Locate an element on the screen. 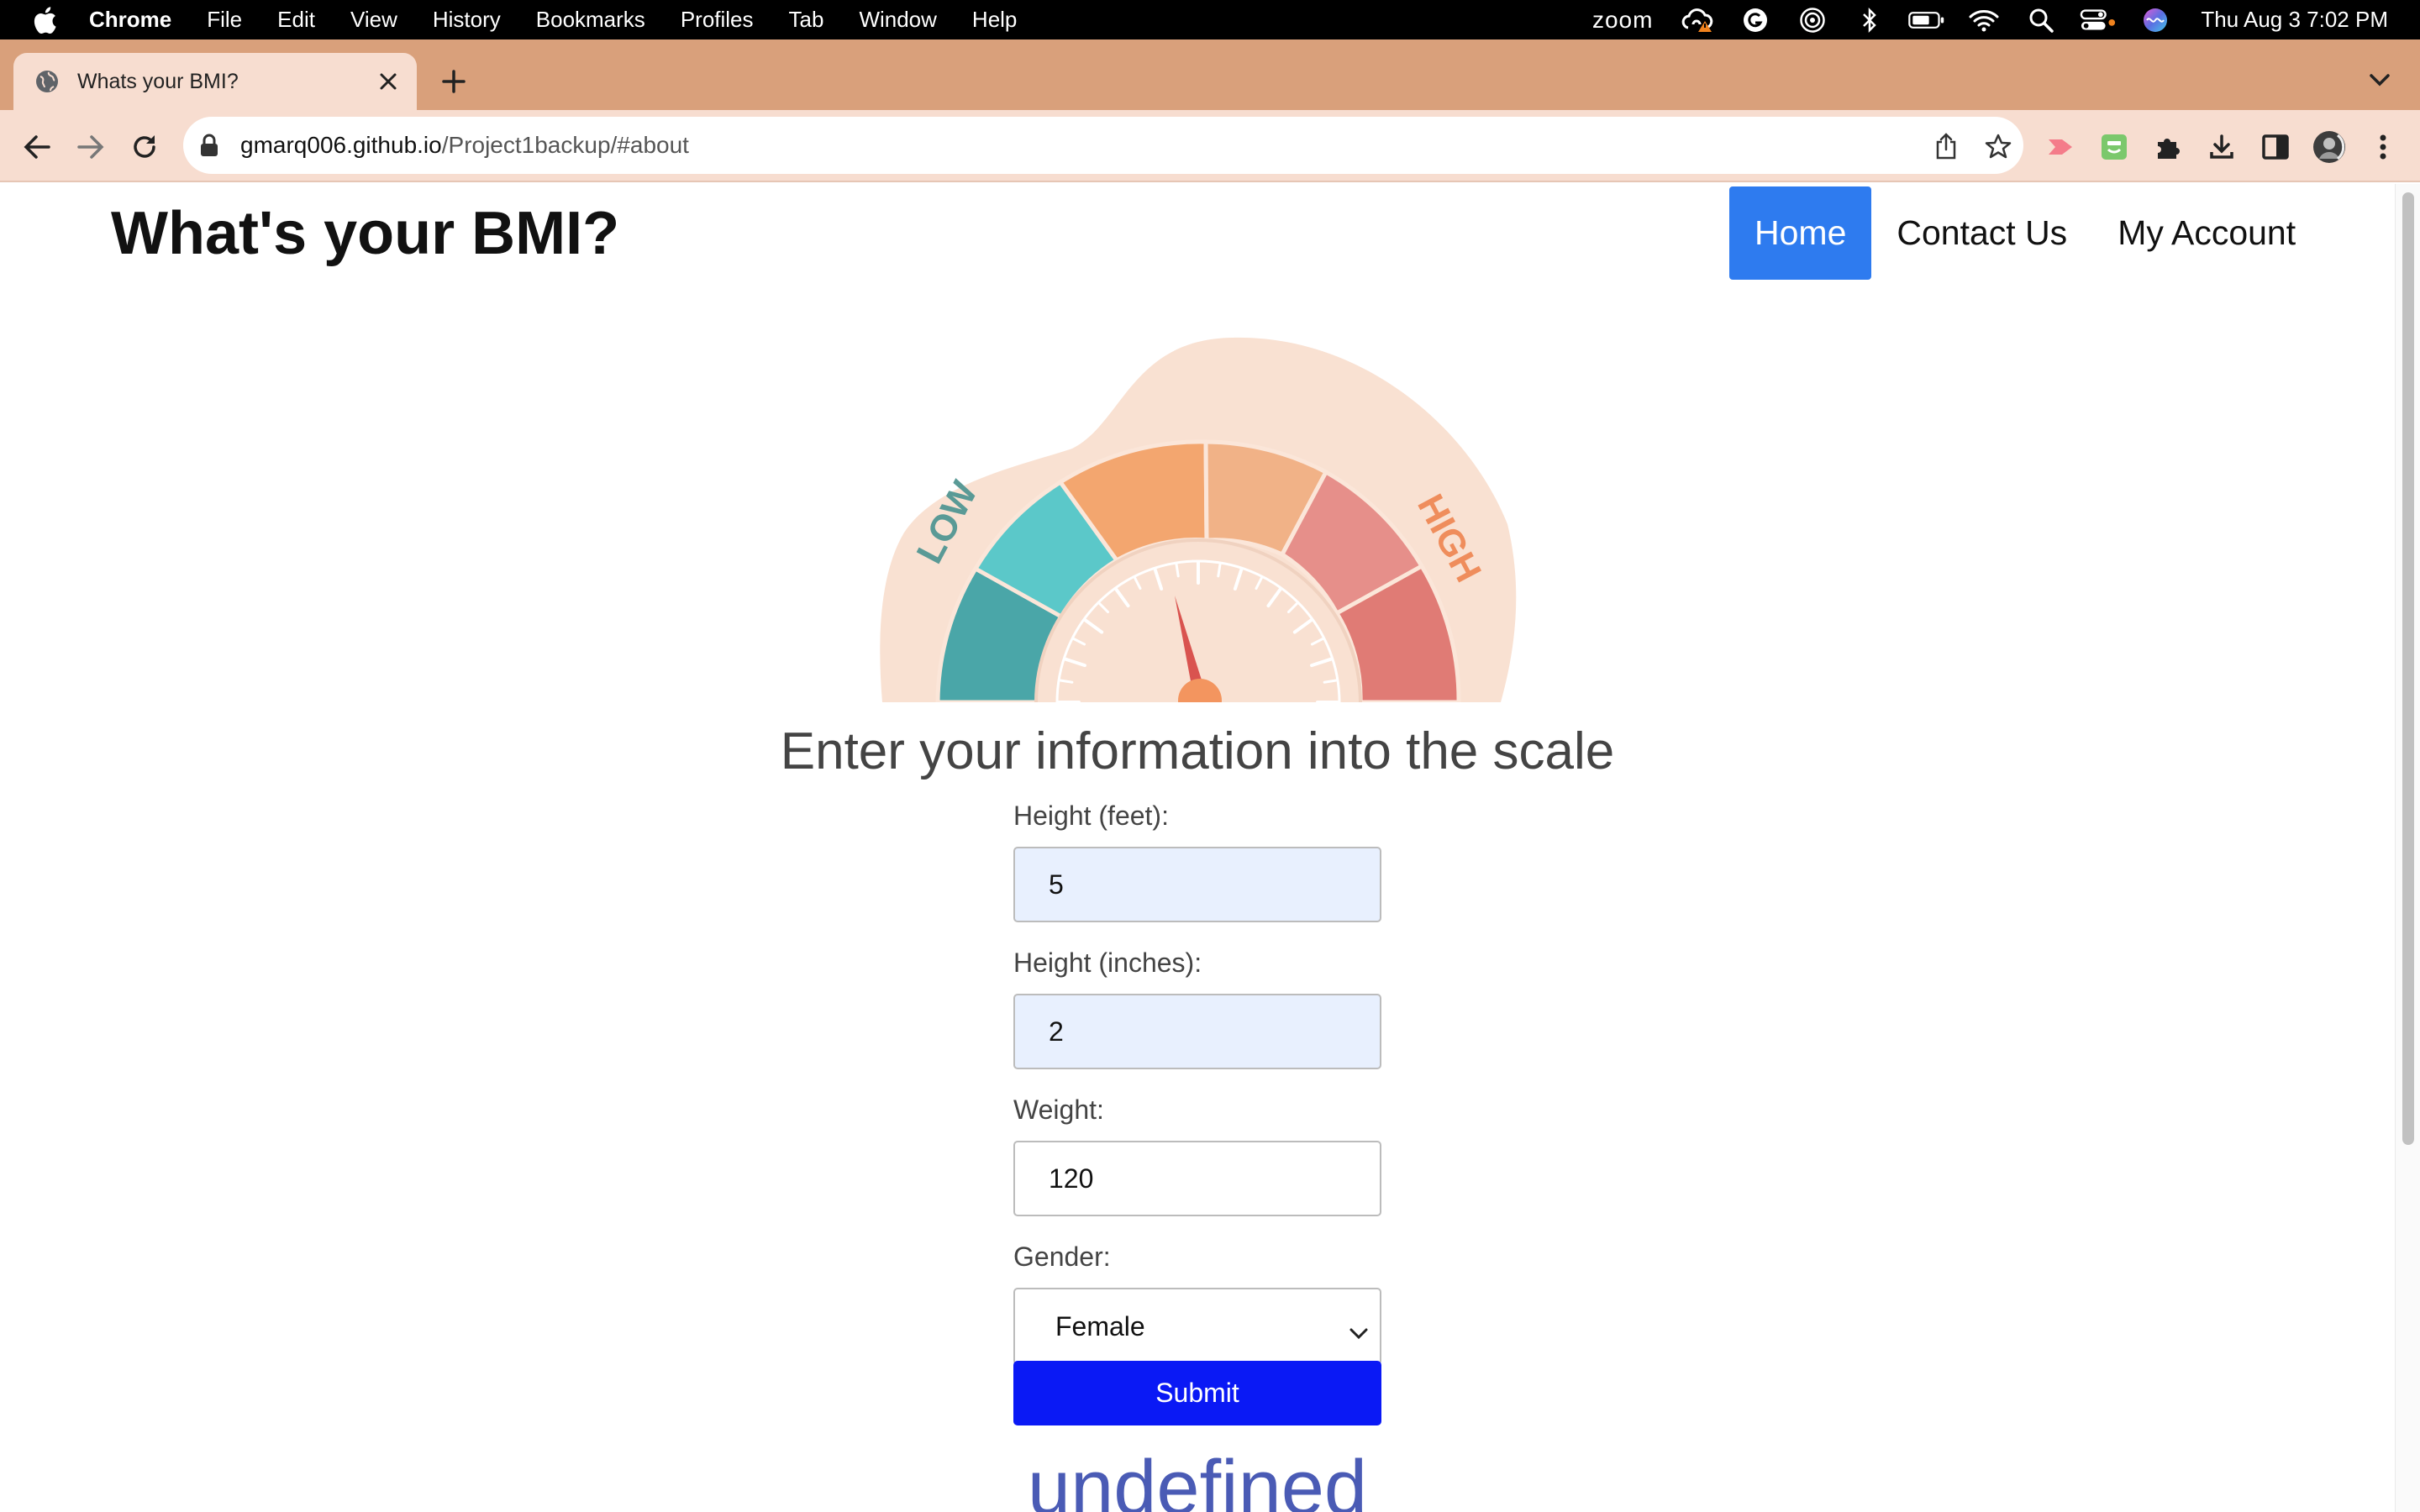 This screenshot has height=1512, width=2420. reload-icon is located at coordinates (144, 147).